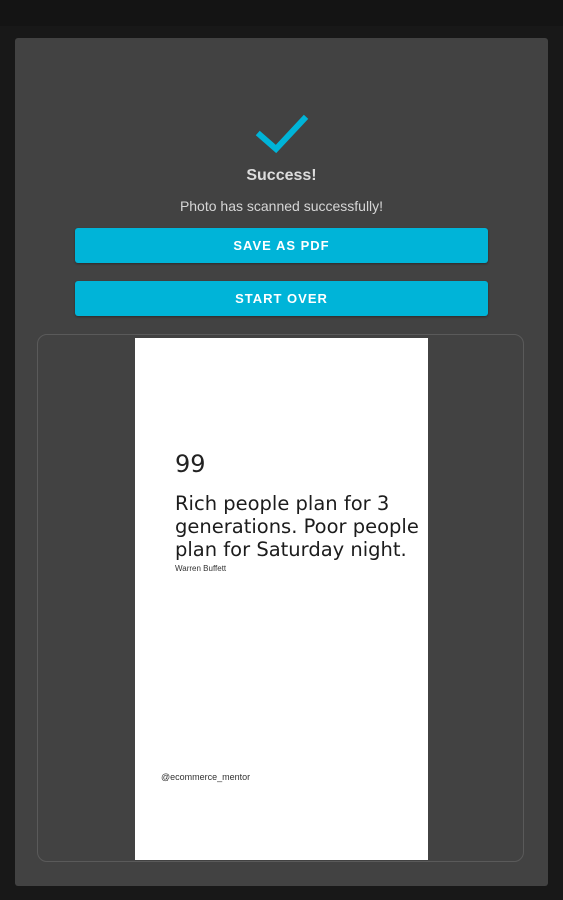  What do you see at coordinates (201, 568) in the screenshot?
I see `quote-author: Warren Buffett` at bounding box center [201, 568].